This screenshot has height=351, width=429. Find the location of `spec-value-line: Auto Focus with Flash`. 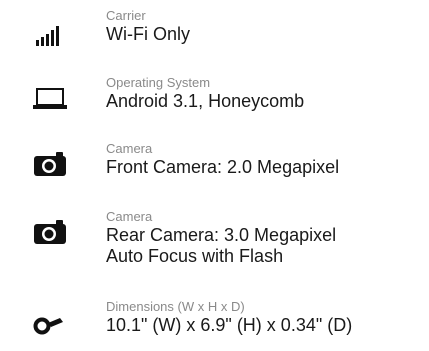

spec-value-line: Auto Focus with Flash is located at coordinates (195, 256).